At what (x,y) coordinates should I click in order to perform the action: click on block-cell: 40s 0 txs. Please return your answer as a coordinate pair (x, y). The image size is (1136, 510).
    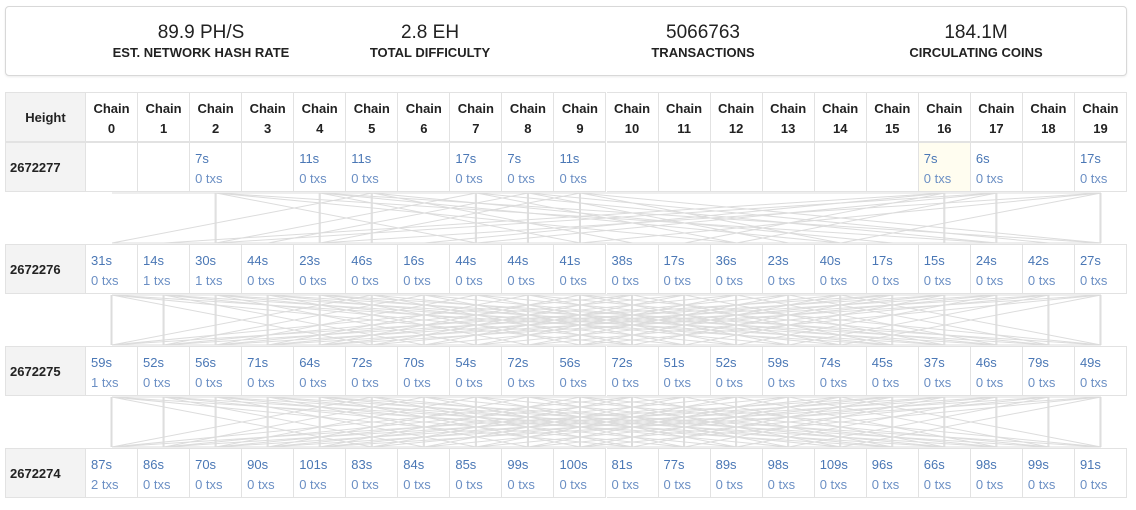
    Looking at the image, I should click on (840, 269).